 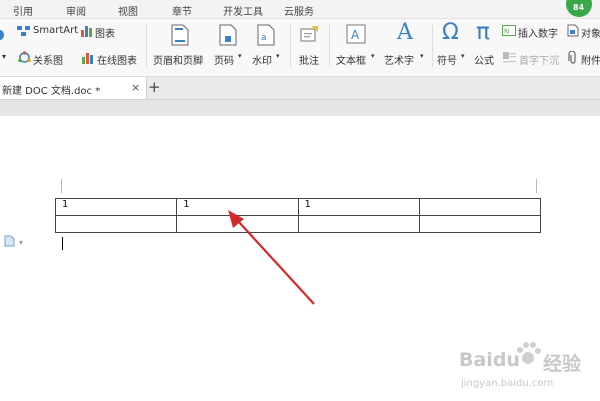 I want to click on watermark-url: jingyan.baidu.com, so click(x=507, y=383).